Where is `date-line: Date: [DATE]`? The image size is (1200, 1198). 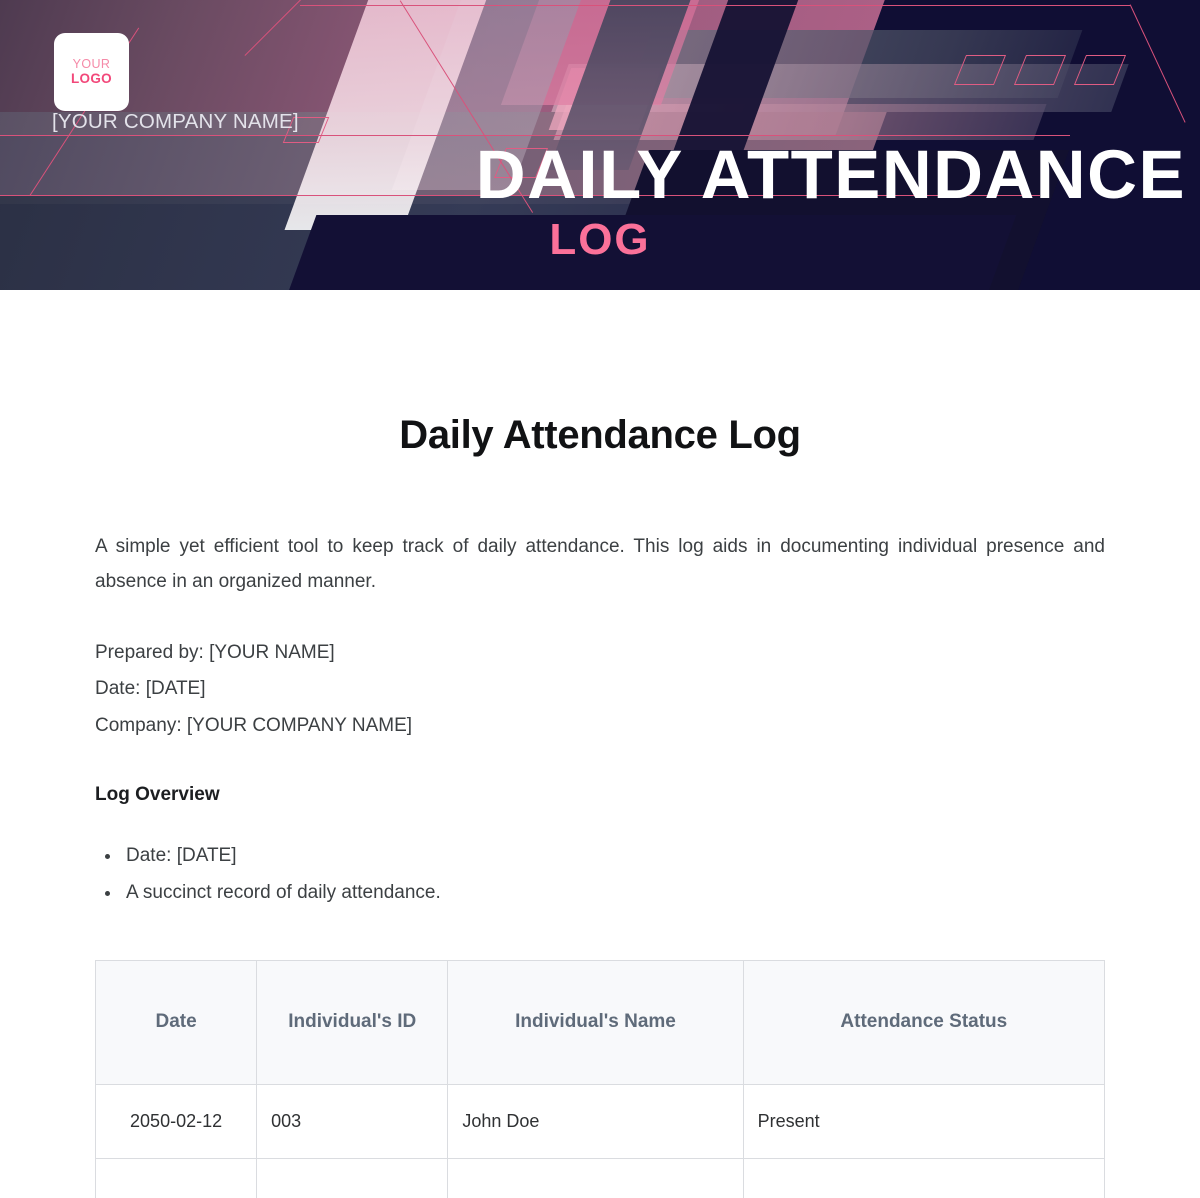
date-line: Date: [DATE] is located at coordinates (150, 689).